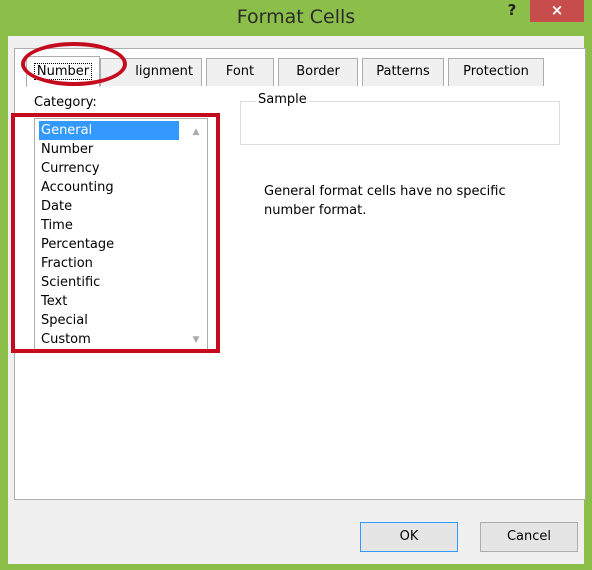  What do you see at coordinates (557, 11) in the screenshot?
I see `close-button: ×` at bounding box center [557, 11].